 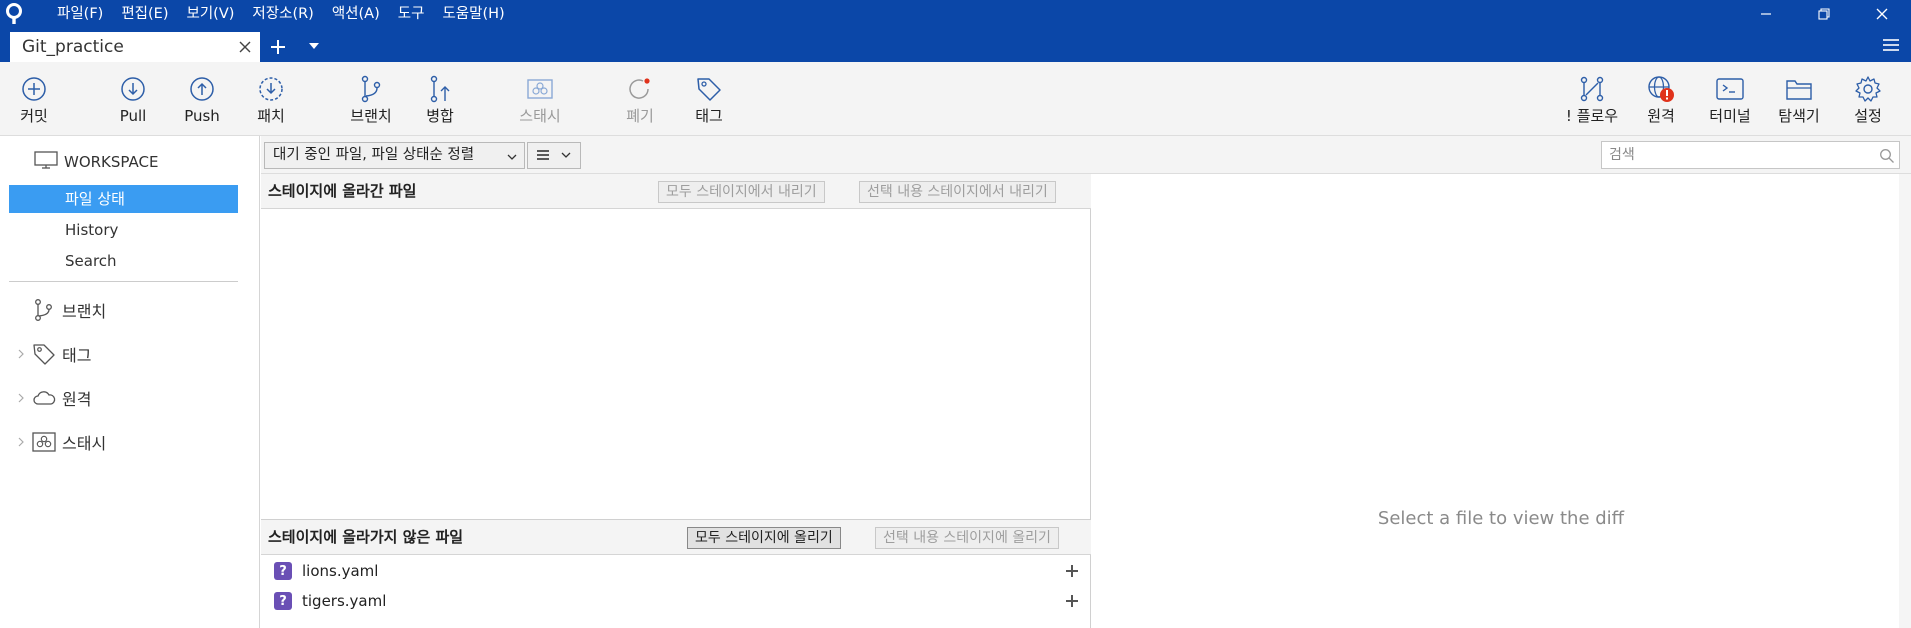 I want to click on remote-button: 원격, so click(x=1661, y=99).